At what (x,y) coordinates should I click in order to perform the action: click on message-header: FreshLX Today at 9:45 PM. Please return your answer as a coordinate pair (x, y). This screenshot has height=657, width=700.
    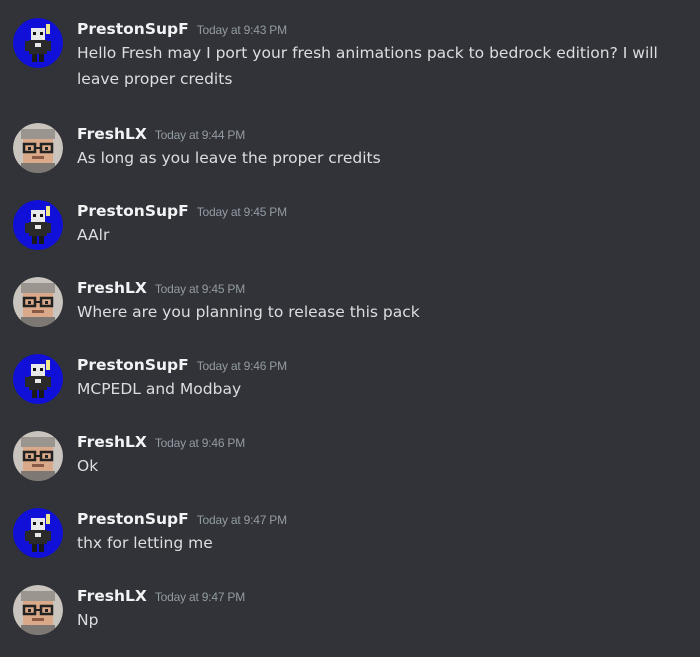
    Looking at the image, I should click on (161, 288).